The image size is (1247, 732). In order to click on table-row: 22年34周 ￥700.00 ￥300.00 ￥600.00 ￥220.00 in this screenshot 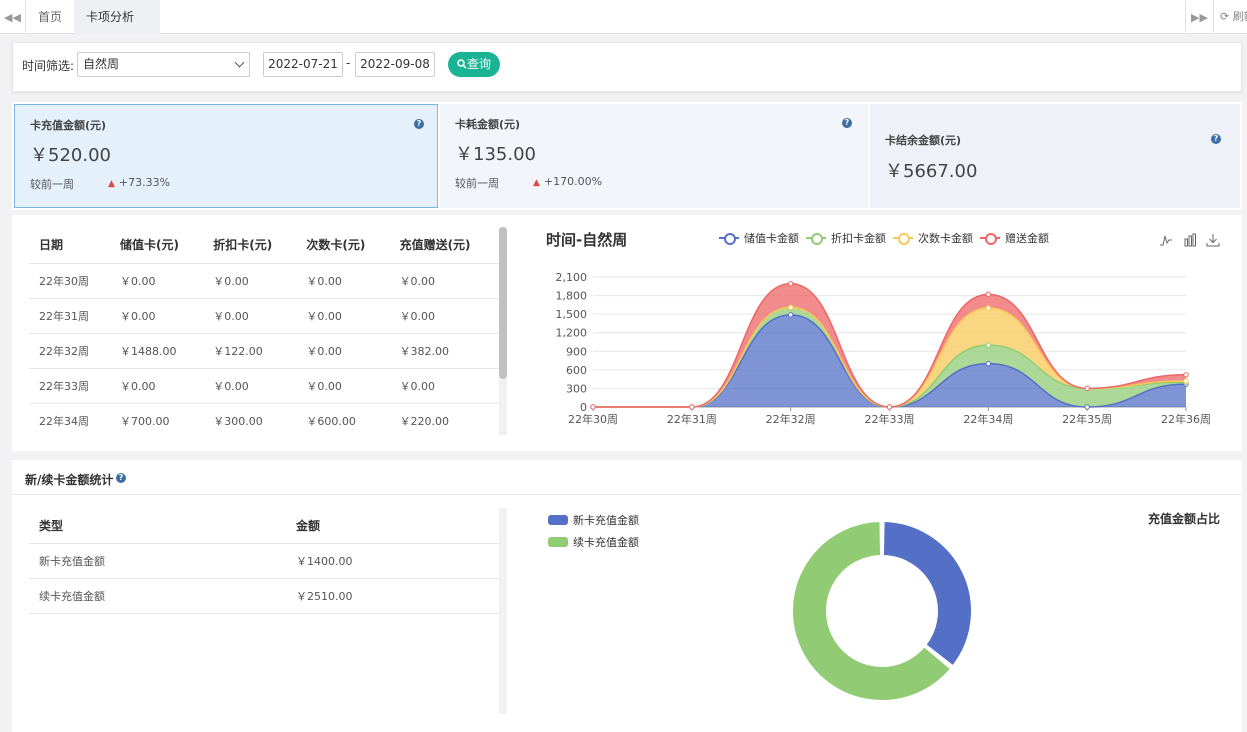, I will do `click(264, 420)`.